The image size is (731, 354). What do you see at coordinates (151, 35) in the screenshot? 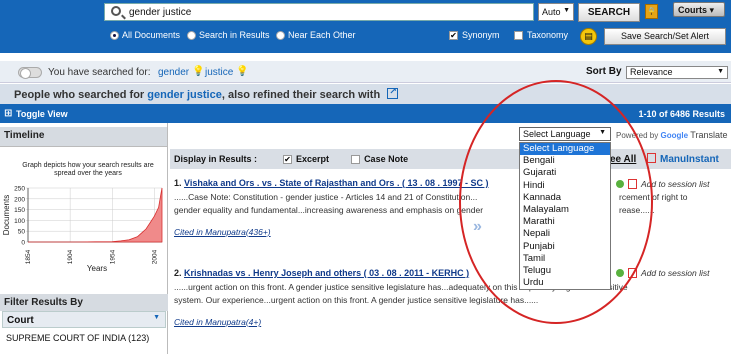
I see `option-label: All Documents` at bounding box center [151, 35].